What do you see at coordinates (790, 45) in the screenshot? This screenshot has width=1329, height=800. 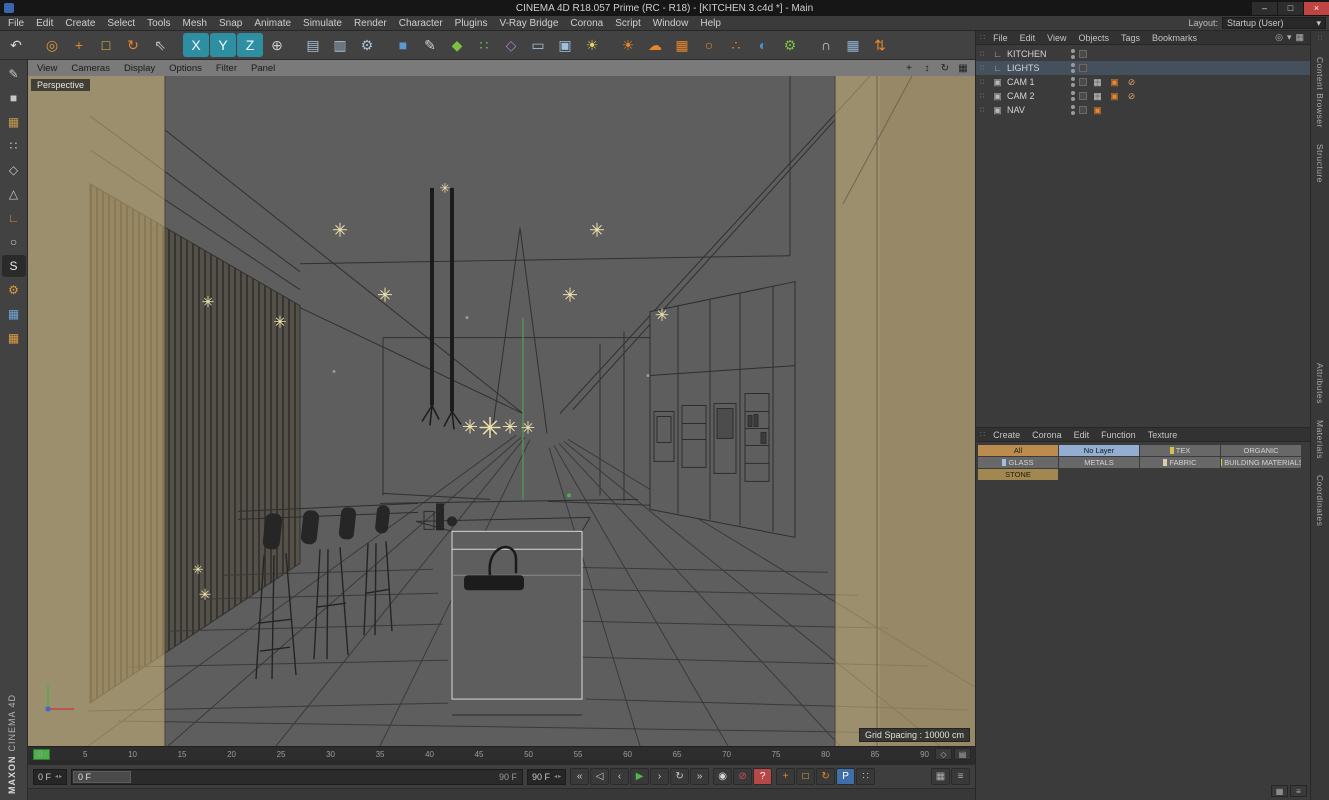 I see `team-render-button: ⚙` at bounding box center [790, 45].